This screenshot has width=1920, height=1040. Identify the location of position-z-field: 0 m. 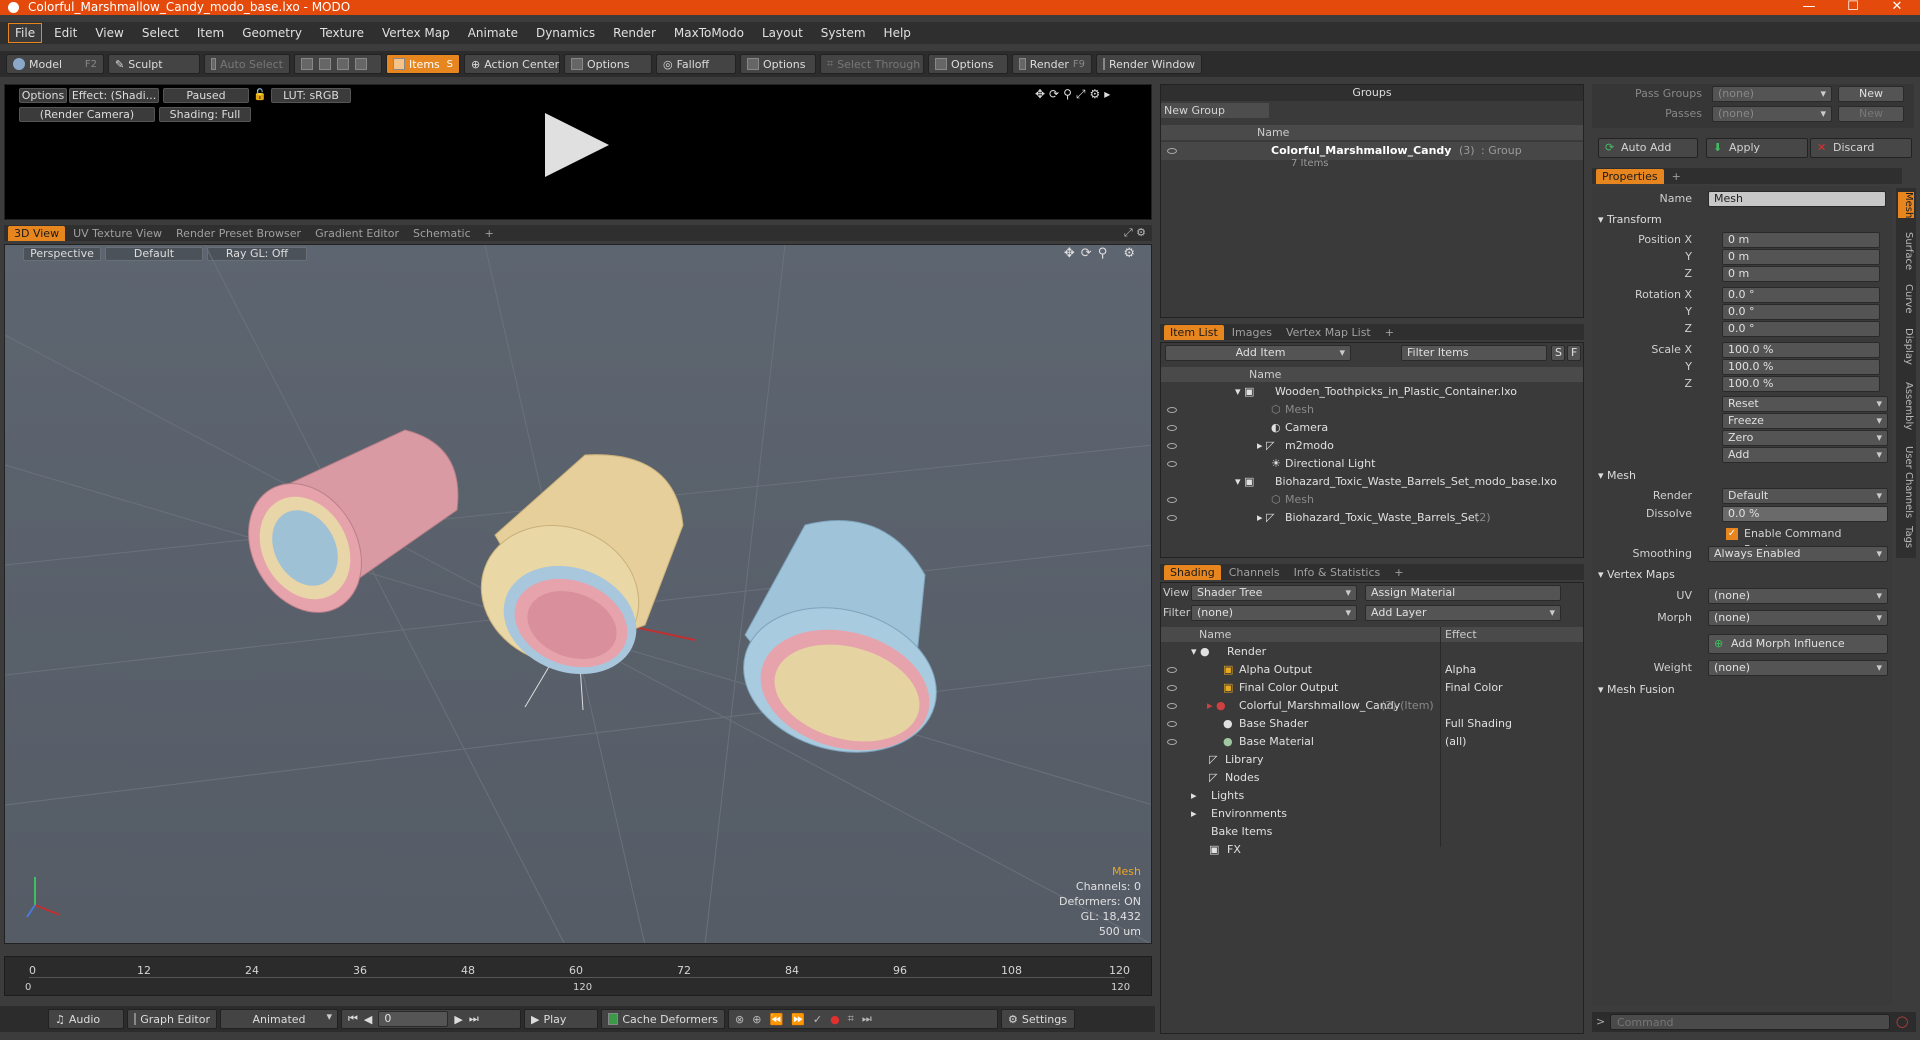
(1801, 274).